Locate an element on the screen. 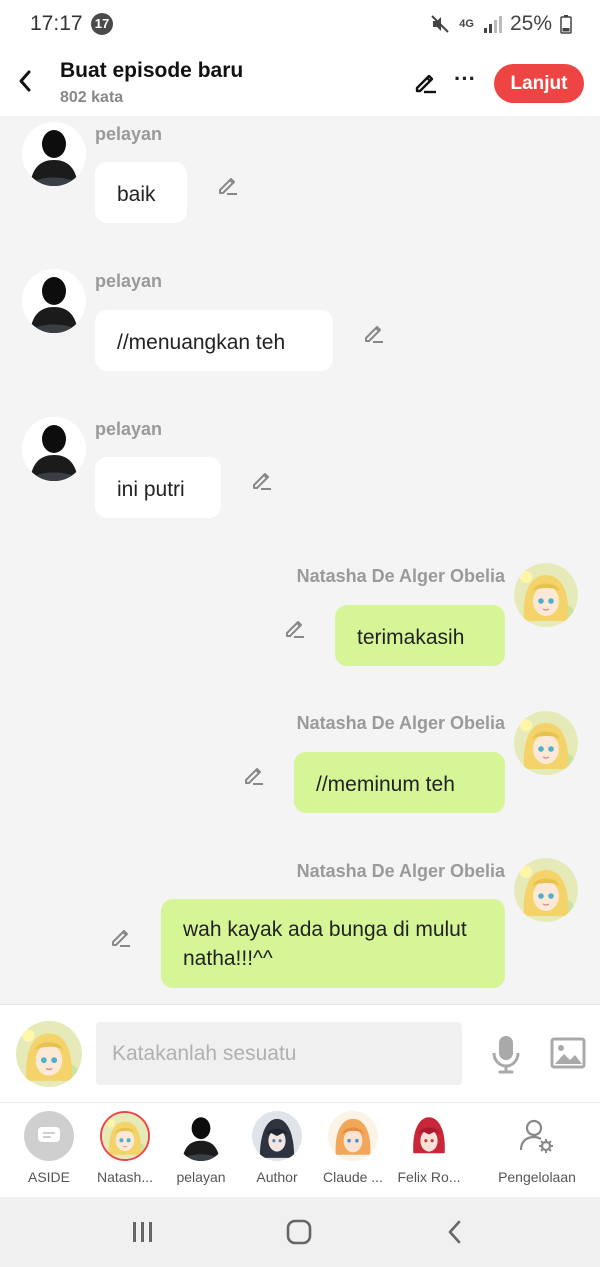 The width and height of the screenshot is (600, 1267). system-nav-bar is located at coordinates (300, 1232).